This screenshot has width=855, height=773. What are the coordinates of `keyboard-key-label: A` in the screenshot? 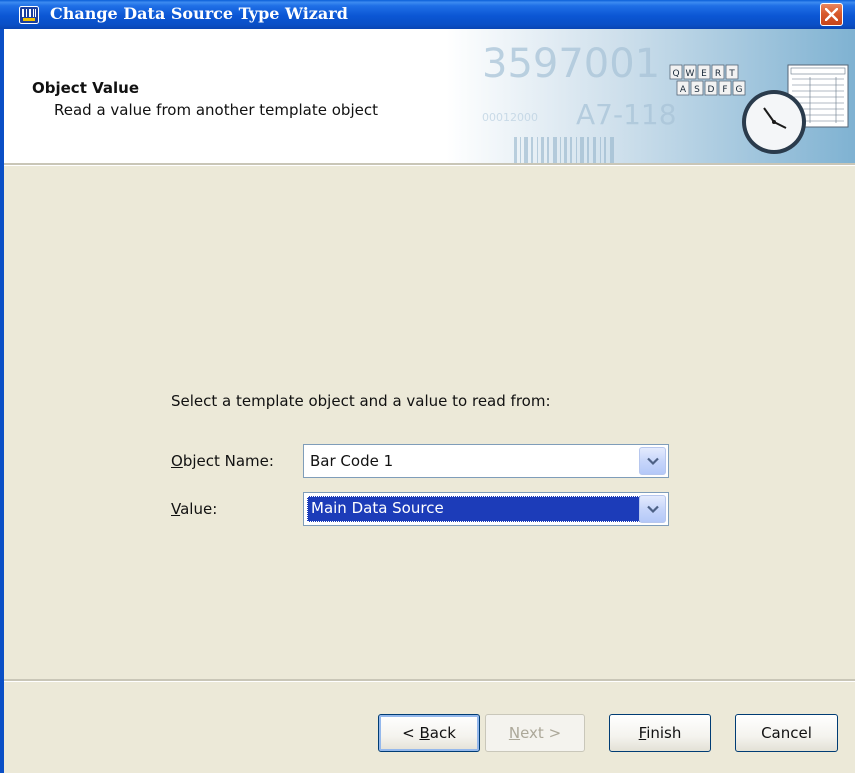 It's located at (683, 90).